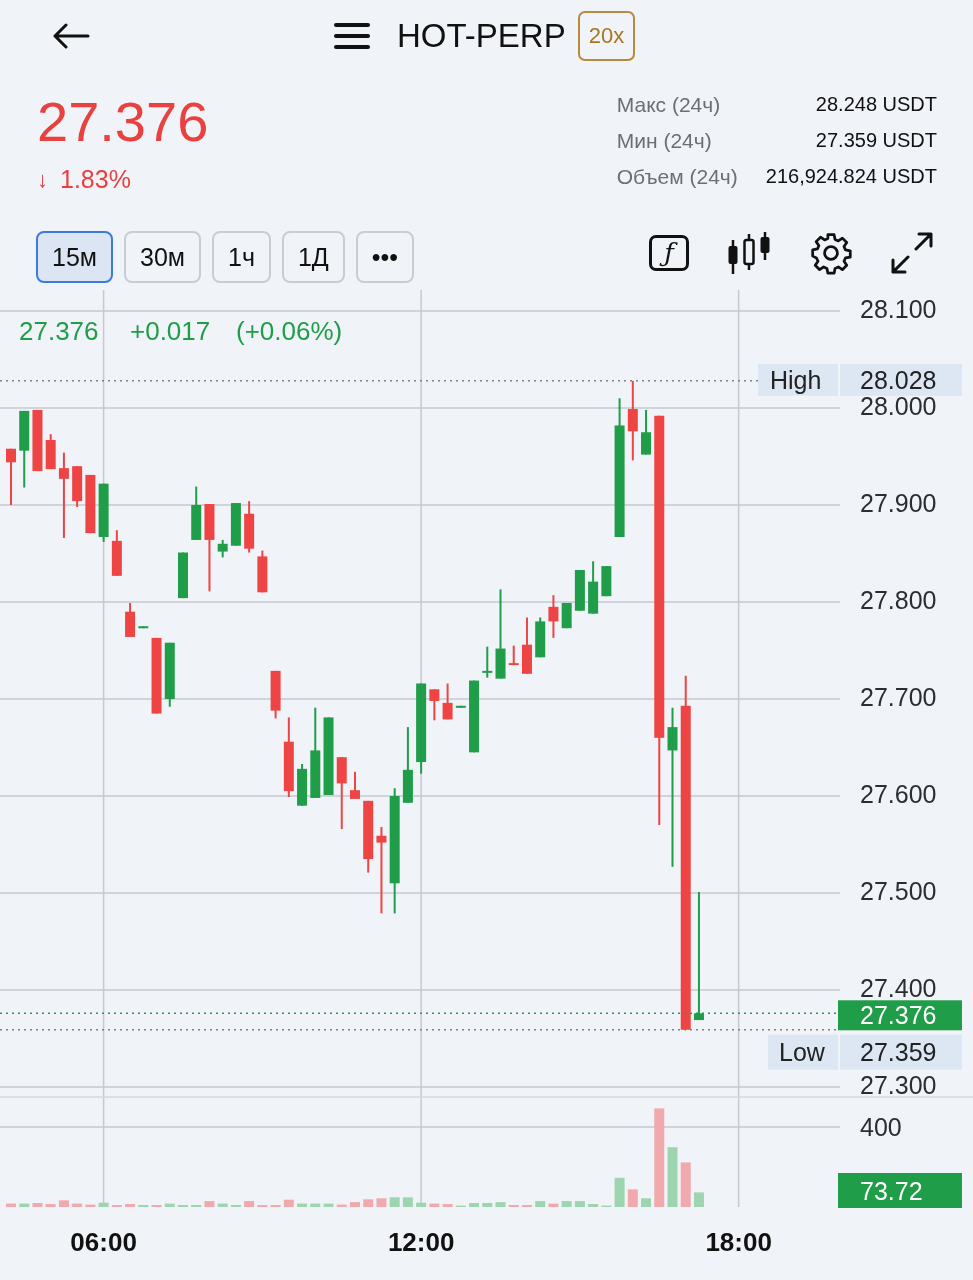 The image size is (973, 1280). I want to click on price-axis-label: 27.900, so click(898, 503).